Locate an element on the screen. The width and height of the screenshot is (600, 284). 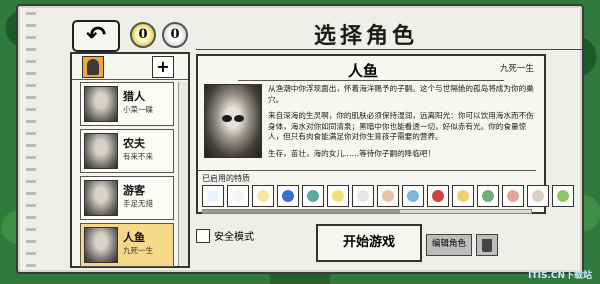
roster-scrollbar is located at coordinates (183, 174).